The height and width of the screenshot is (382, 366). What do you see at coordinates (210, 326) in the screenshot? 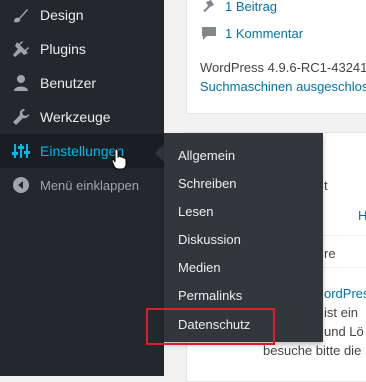
I see `highlight-box` at bounding box center [210, 326].